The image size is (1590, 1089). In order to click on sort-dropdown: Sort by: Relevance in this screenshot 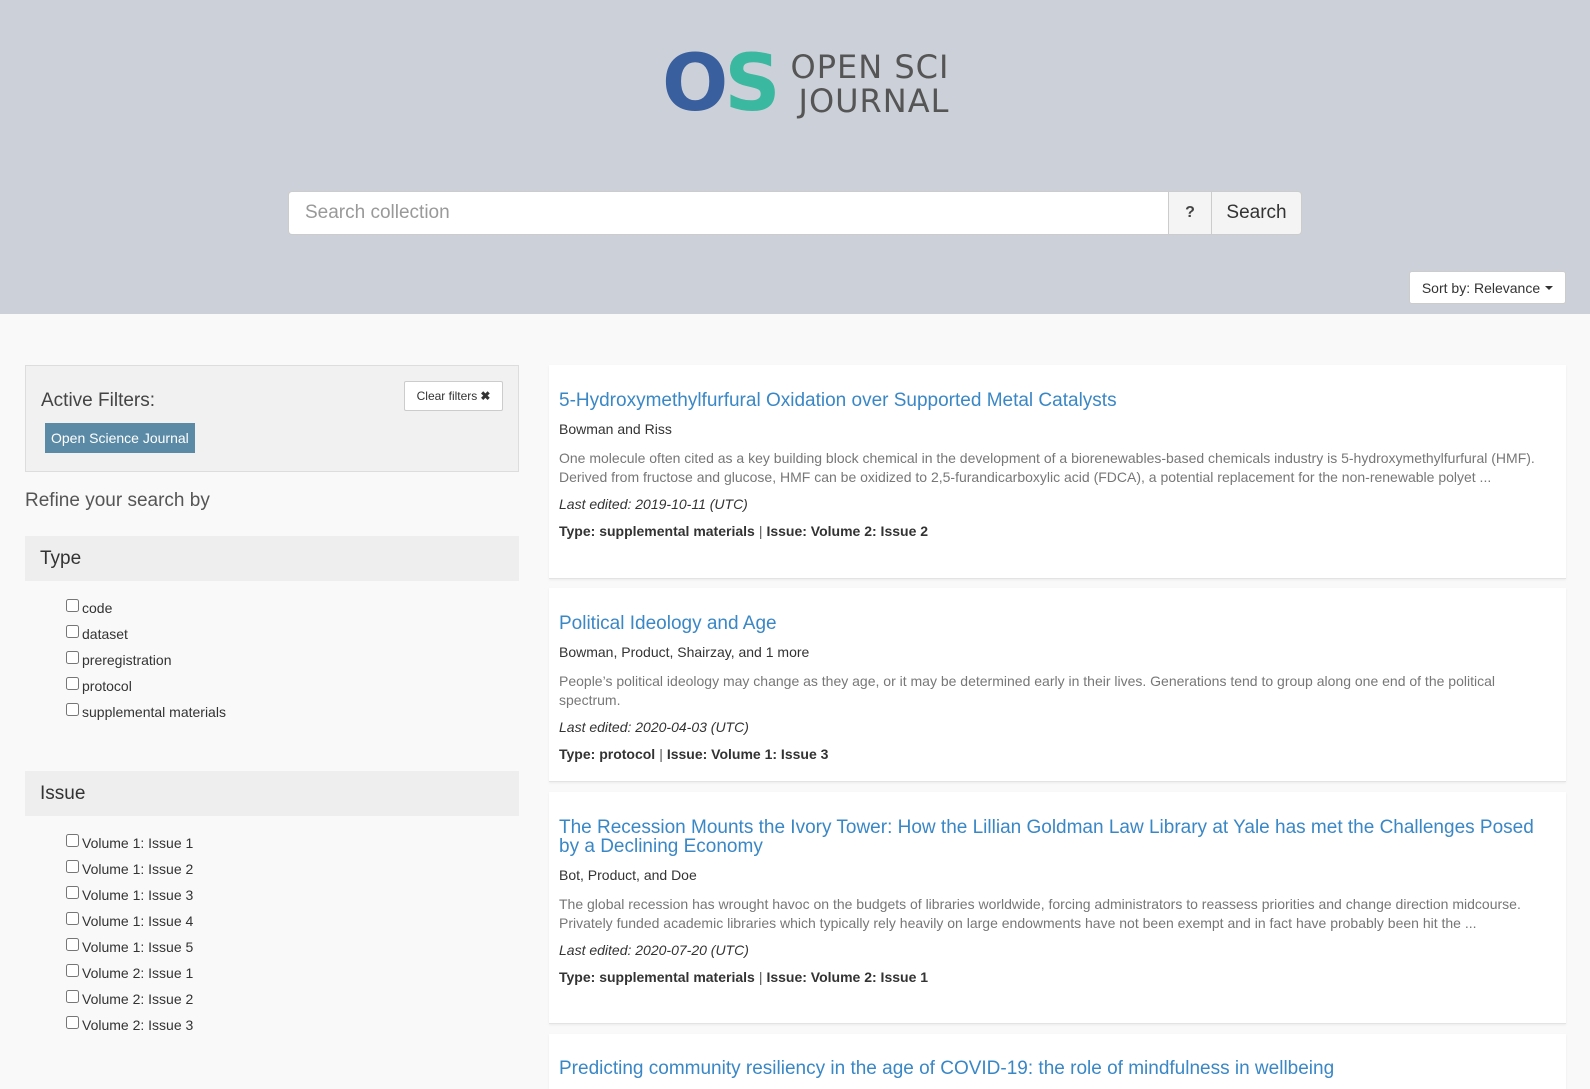, I will do `click(1487, 287)`.